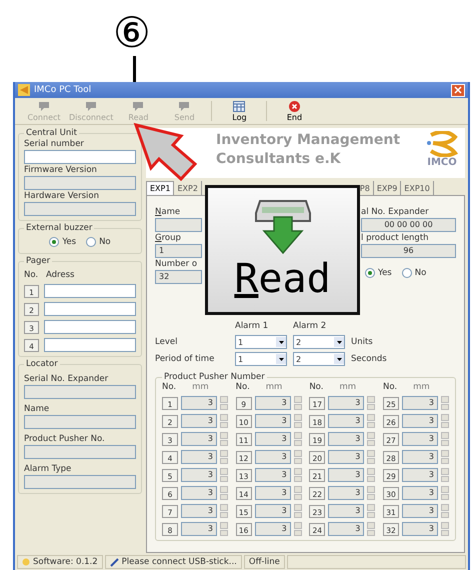 This screenshot has height=570, width=473. What do you see at coordinates (32, 275) in the screenshot?
I see `column-header: No.` at bounding box center [32, 275].